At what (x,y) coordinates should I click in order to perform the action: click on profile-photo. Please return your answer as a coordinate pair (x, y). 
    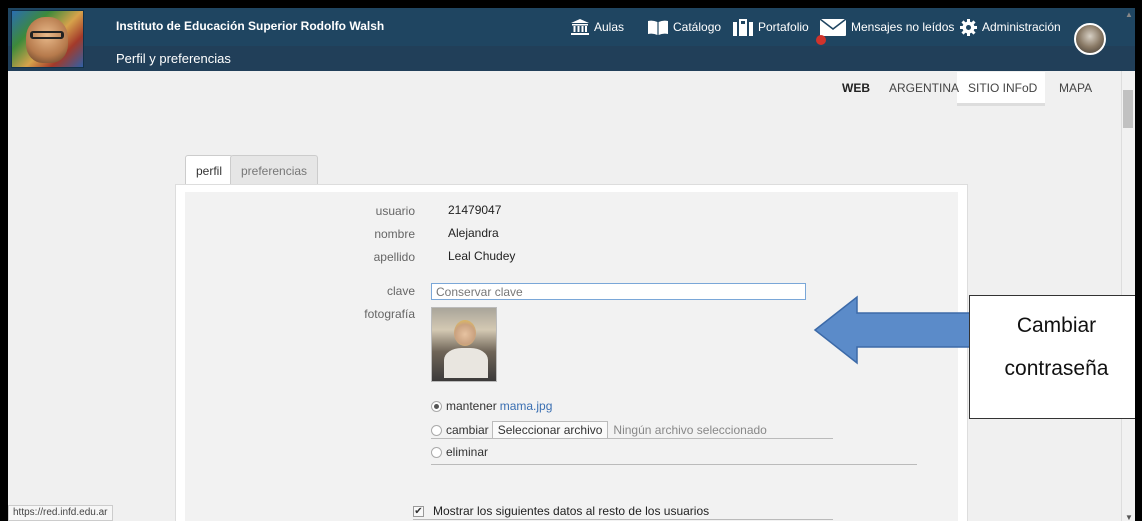
    Looking at the image, I should click on (464, 344).